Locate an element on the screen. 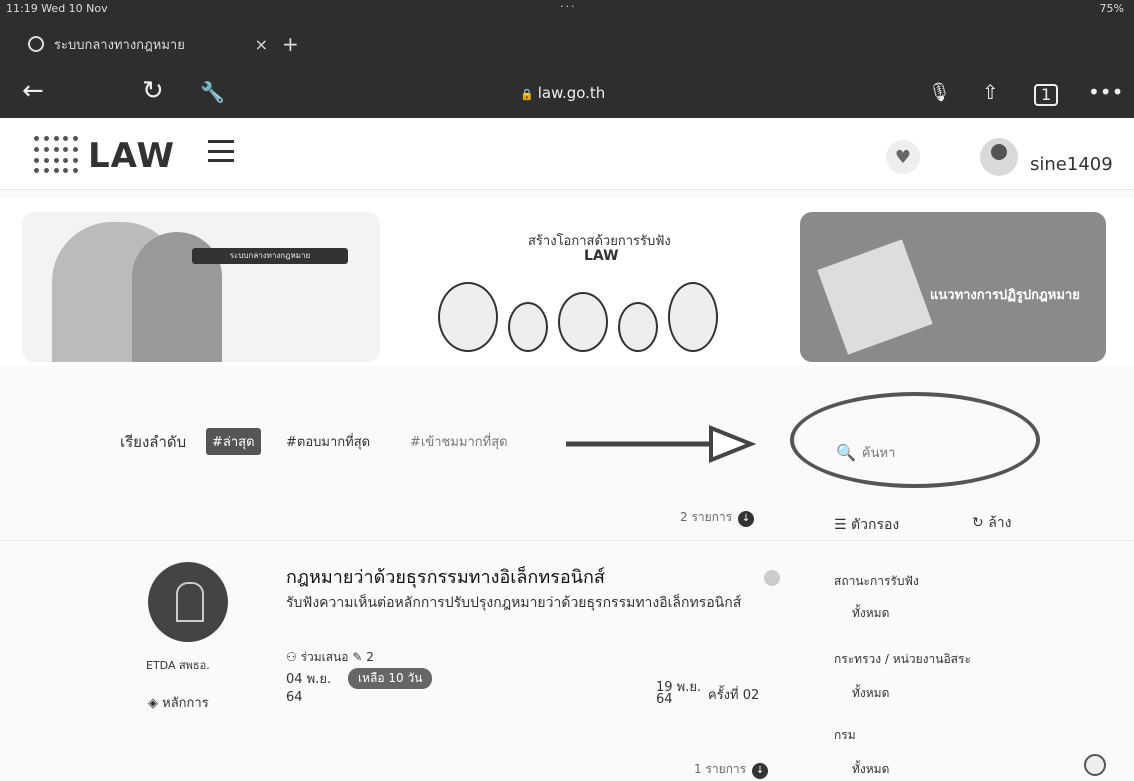  close-tab-icon: × is located at coordinates (261, 44).